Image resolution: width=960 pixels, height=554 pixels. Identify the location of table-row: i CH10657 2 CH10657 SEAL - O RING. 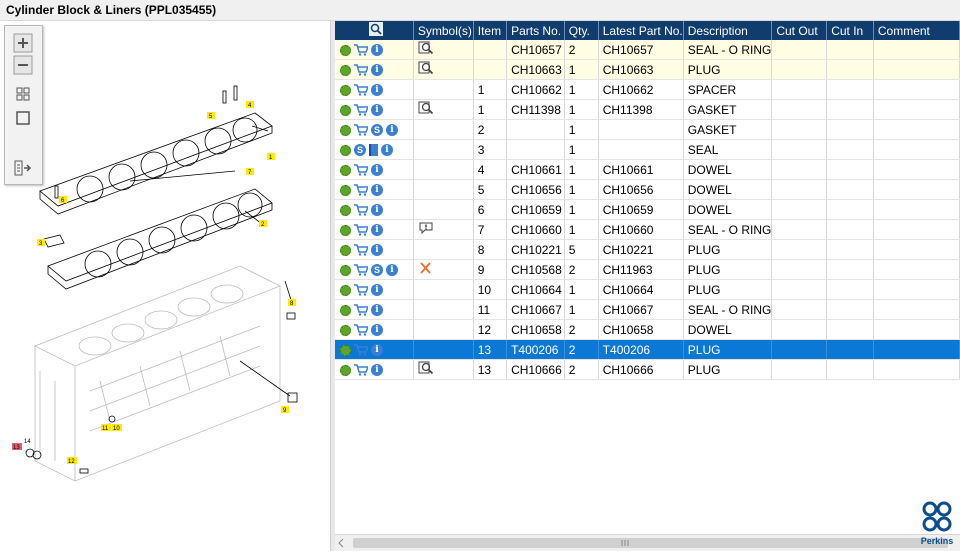
(647, 50).